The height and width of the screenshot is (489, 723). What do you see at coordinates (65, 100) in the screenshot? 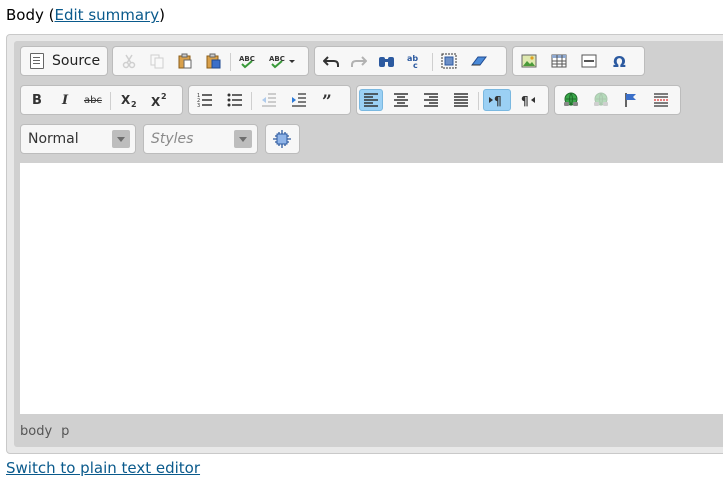
I see `italic-icon: I` at bounding box center [65, 100].